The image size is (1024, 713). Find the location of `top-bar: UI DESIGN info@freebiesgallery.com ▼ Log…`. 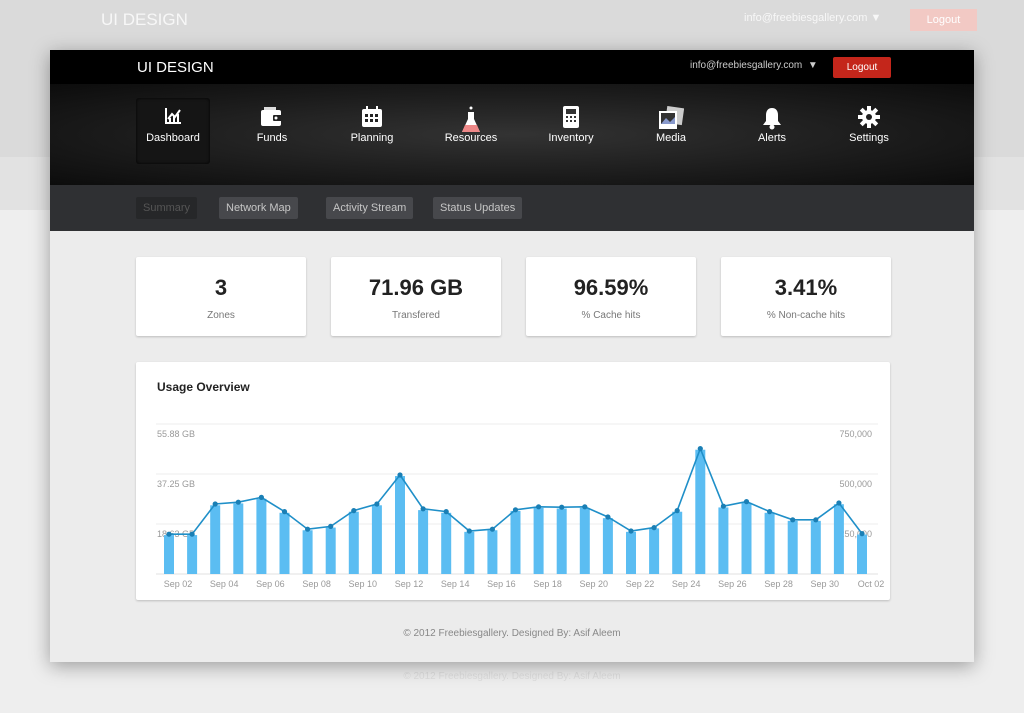

top-bar: UI DESIGN info@freebiesgallery.com ▼ Log… is located at coordinates (512, 67).